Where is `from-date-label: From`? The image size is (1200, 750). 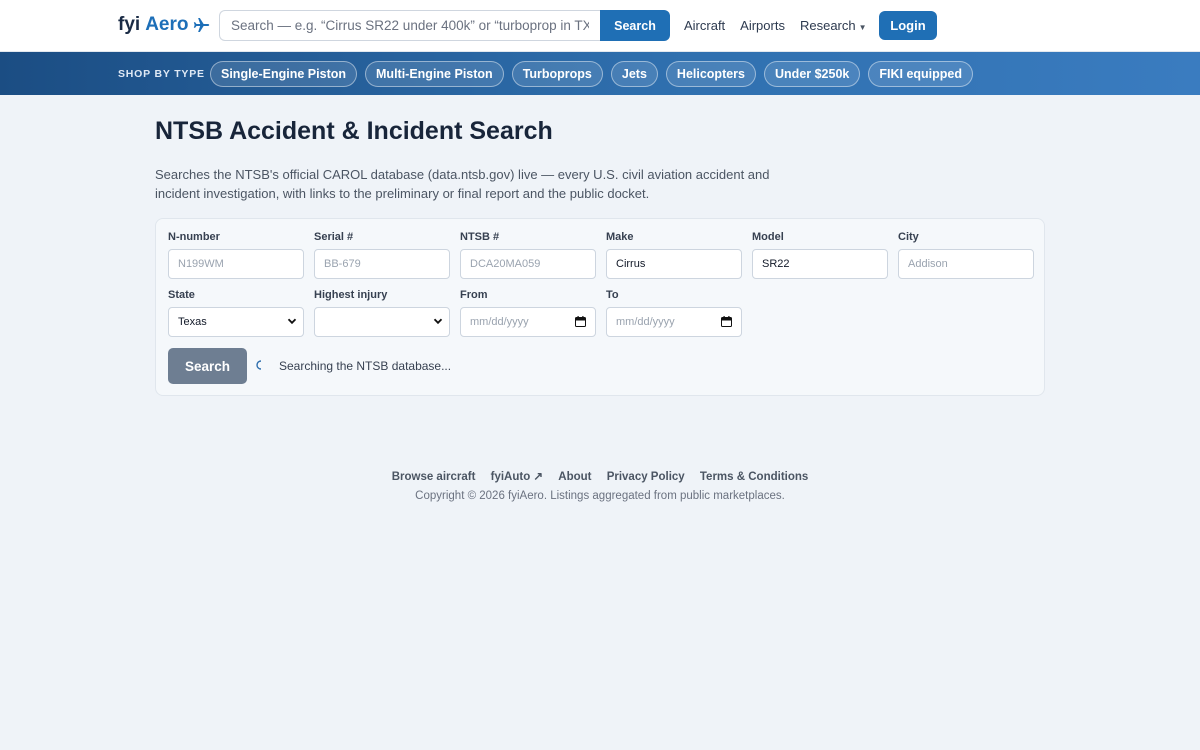
from-date-label: From is located at coordinates (474, 295).